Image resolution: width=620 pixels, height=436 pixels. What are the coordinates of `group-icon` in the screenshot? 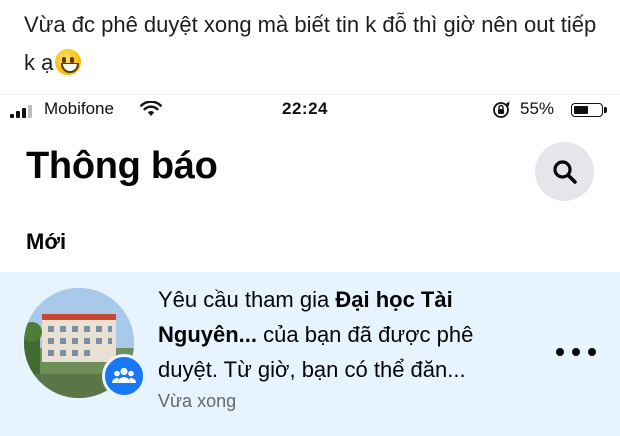 It's located at (124, 375).